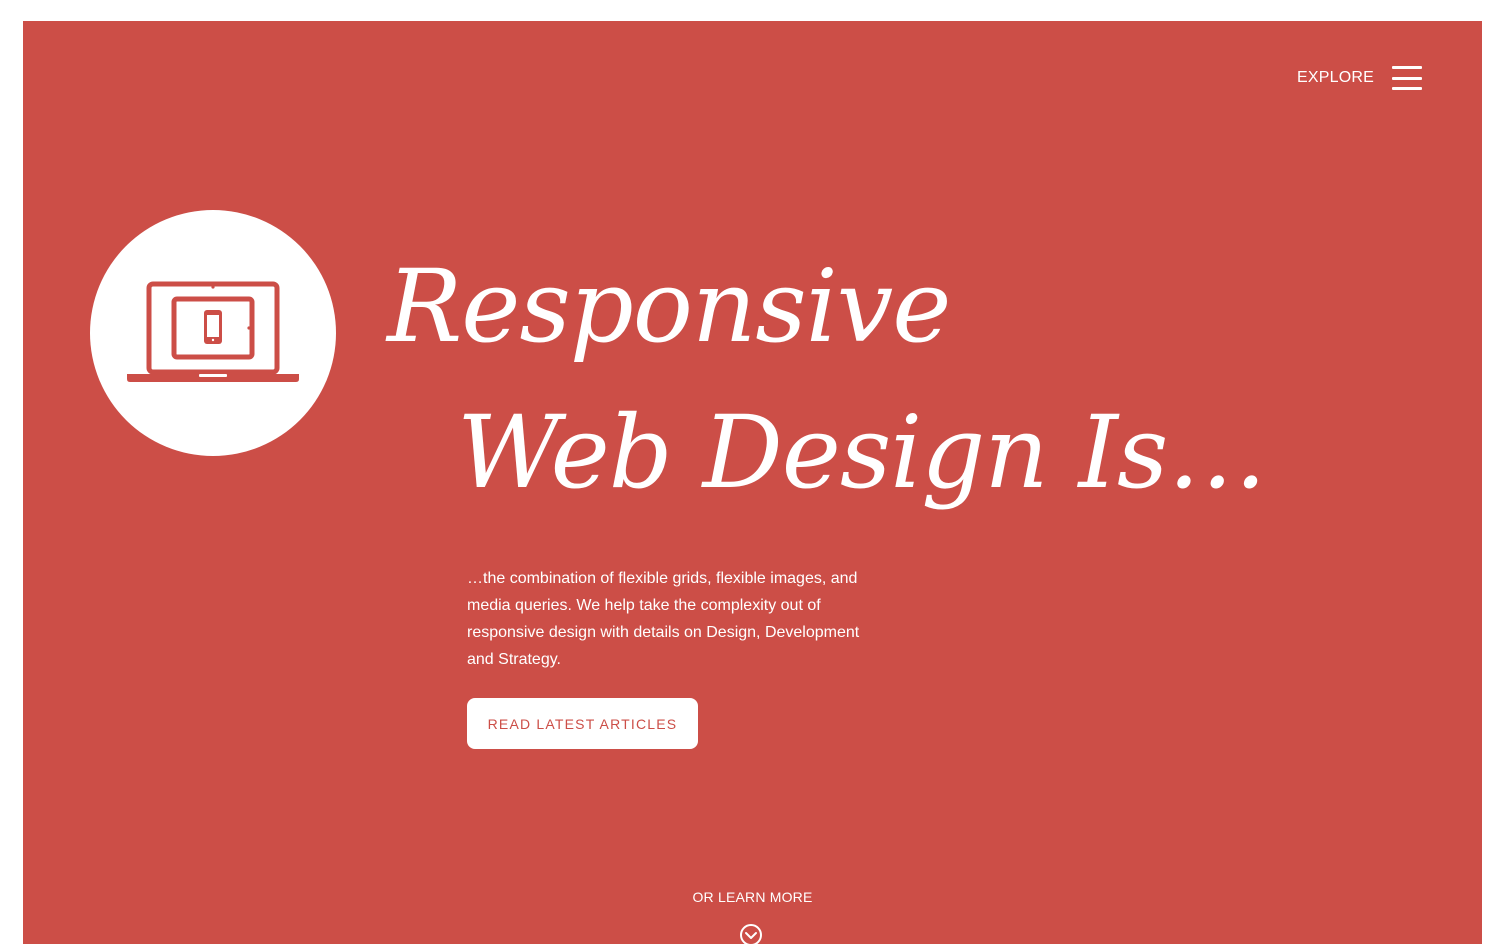  I want to click on hamburger-icon, so click(1407, 78).